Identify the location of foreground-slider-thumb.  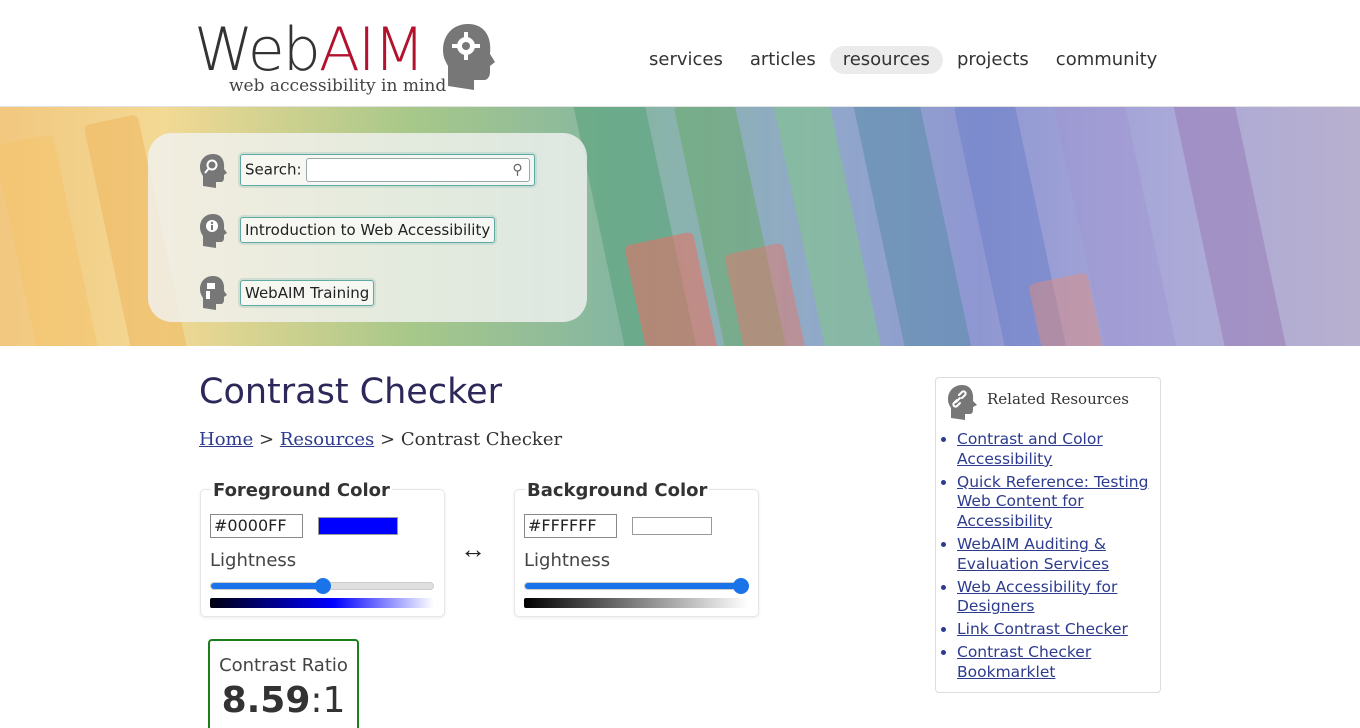
(323, 586).